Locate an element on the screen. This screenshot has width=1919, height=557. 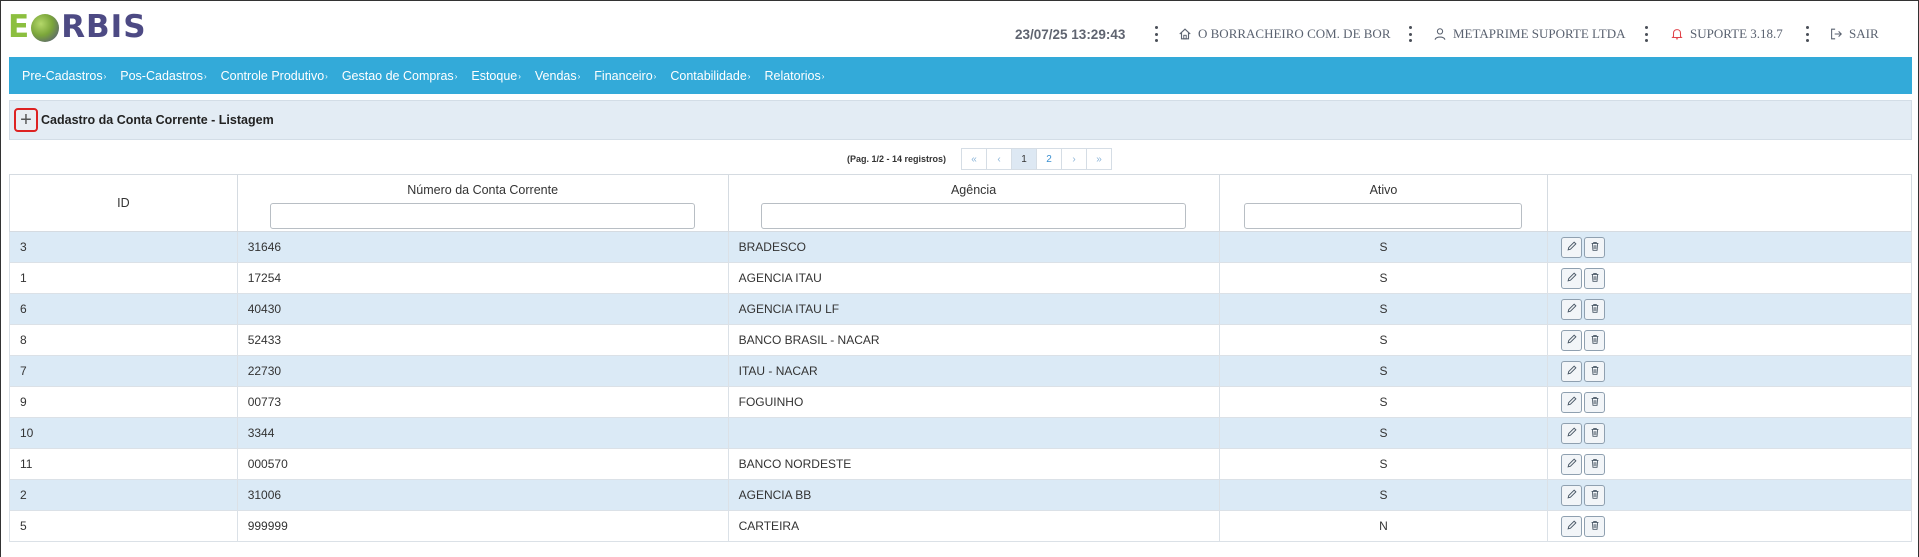
table-row: 1 17254 AGENCIA ITAU S is located at coordinates (960, 278).